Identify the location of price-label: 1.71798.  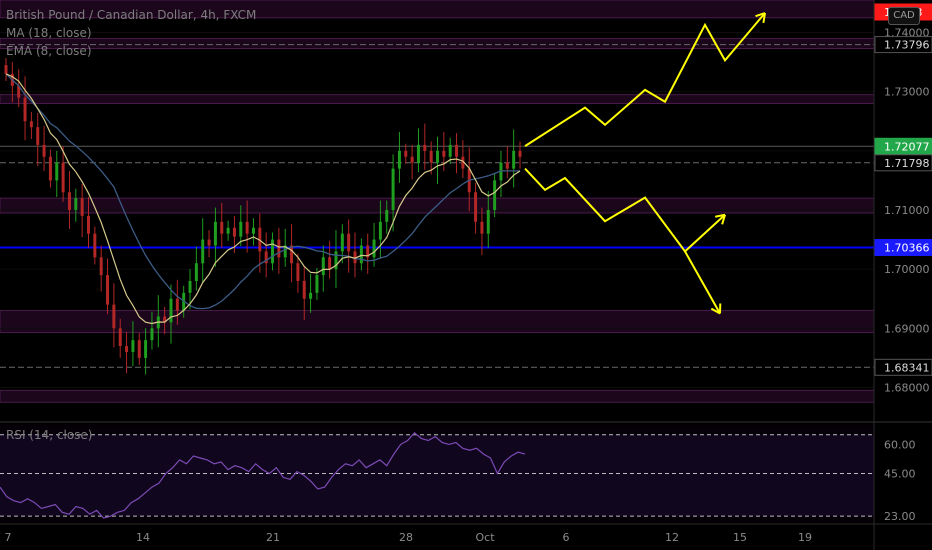
(907, 163).